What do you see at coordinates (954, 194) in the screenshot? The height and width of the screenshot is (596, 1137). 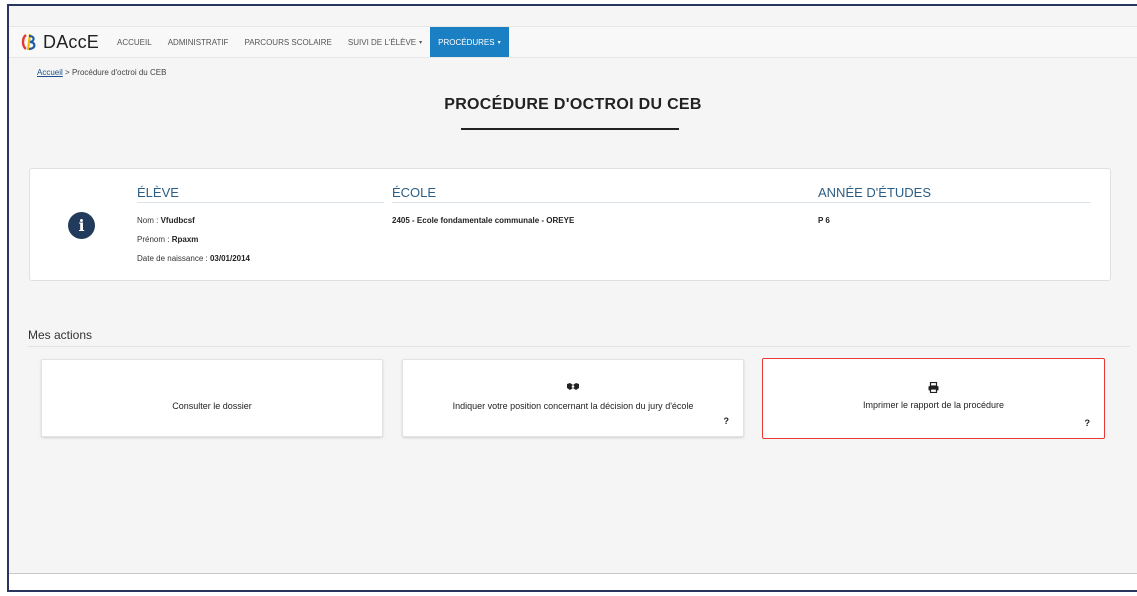 I see `annee-heading: ANNÉE D'ÉTUDES` at bounding box center [954, 194].